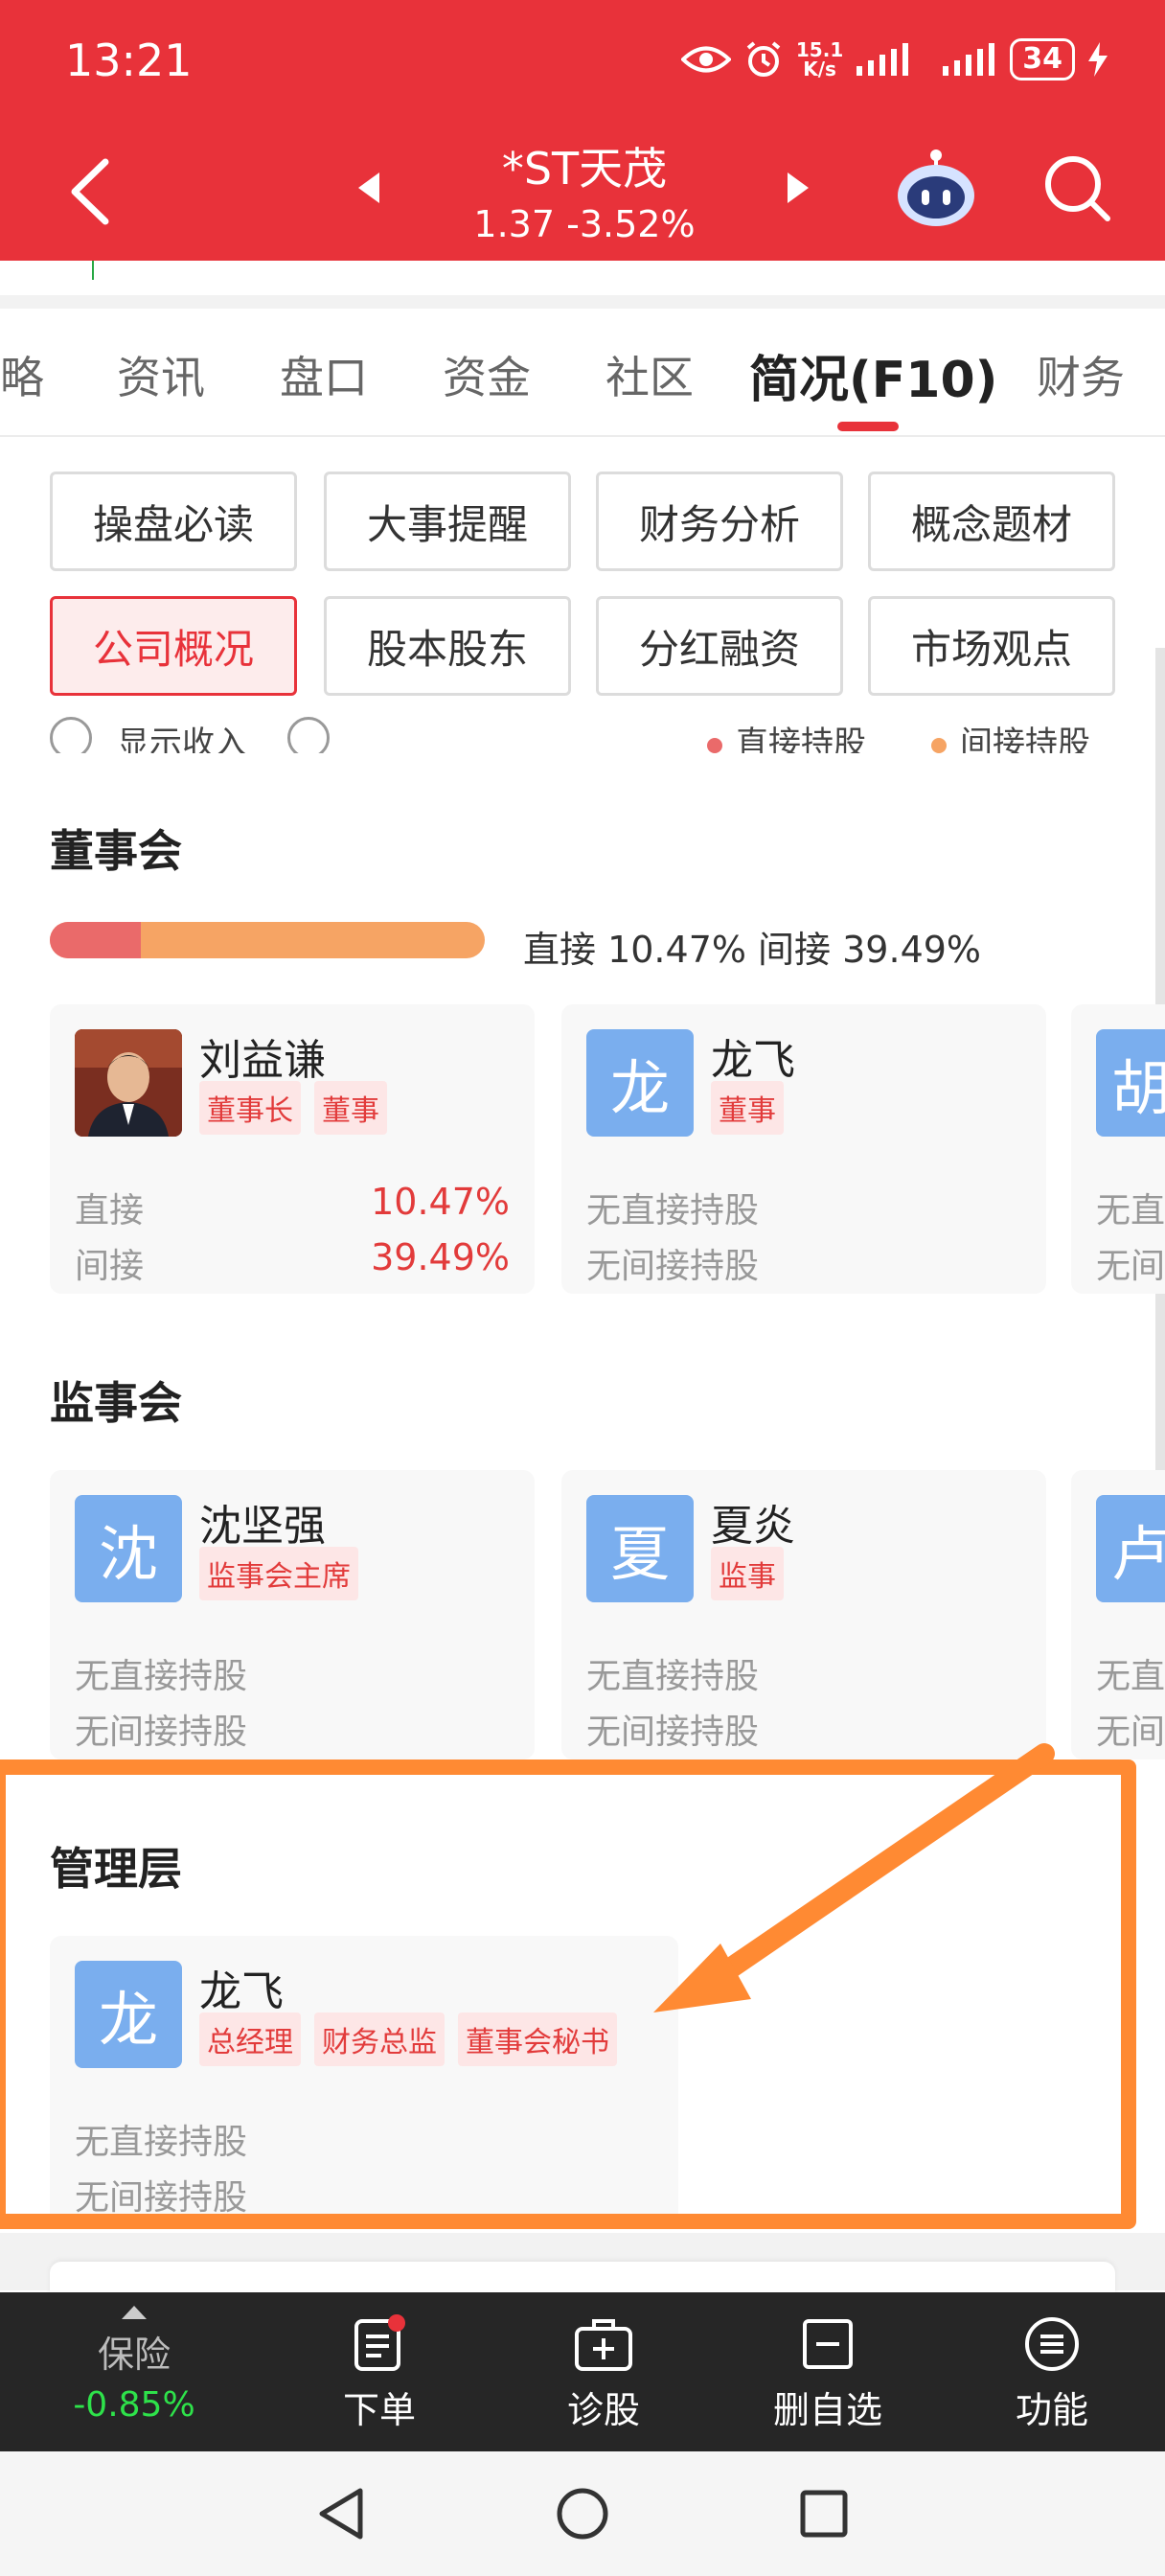  I want to click on board-title: 董事会, so click(116, 851).